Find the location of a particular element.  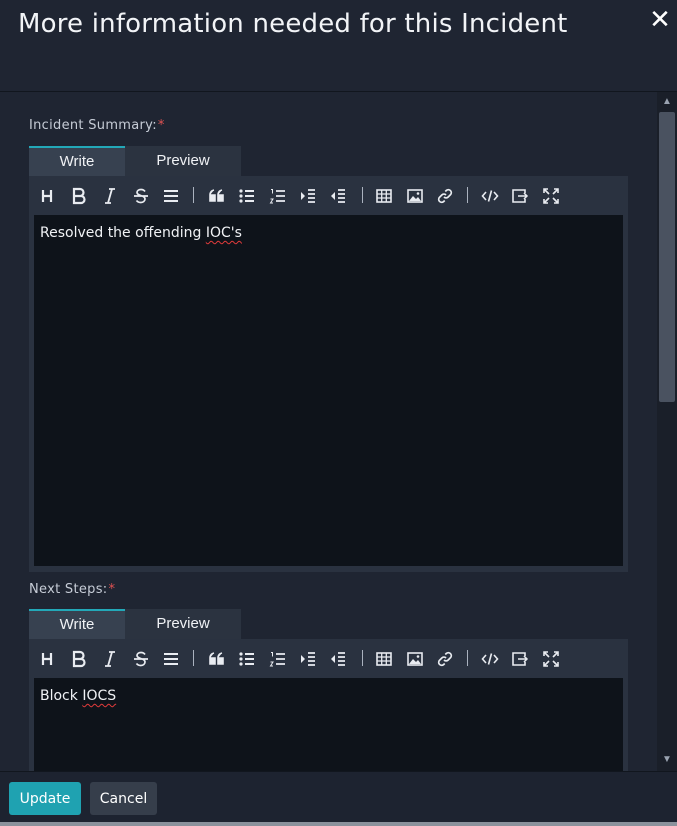

next-steps-tabs: Write Preview is located at coordinates (135, 624).